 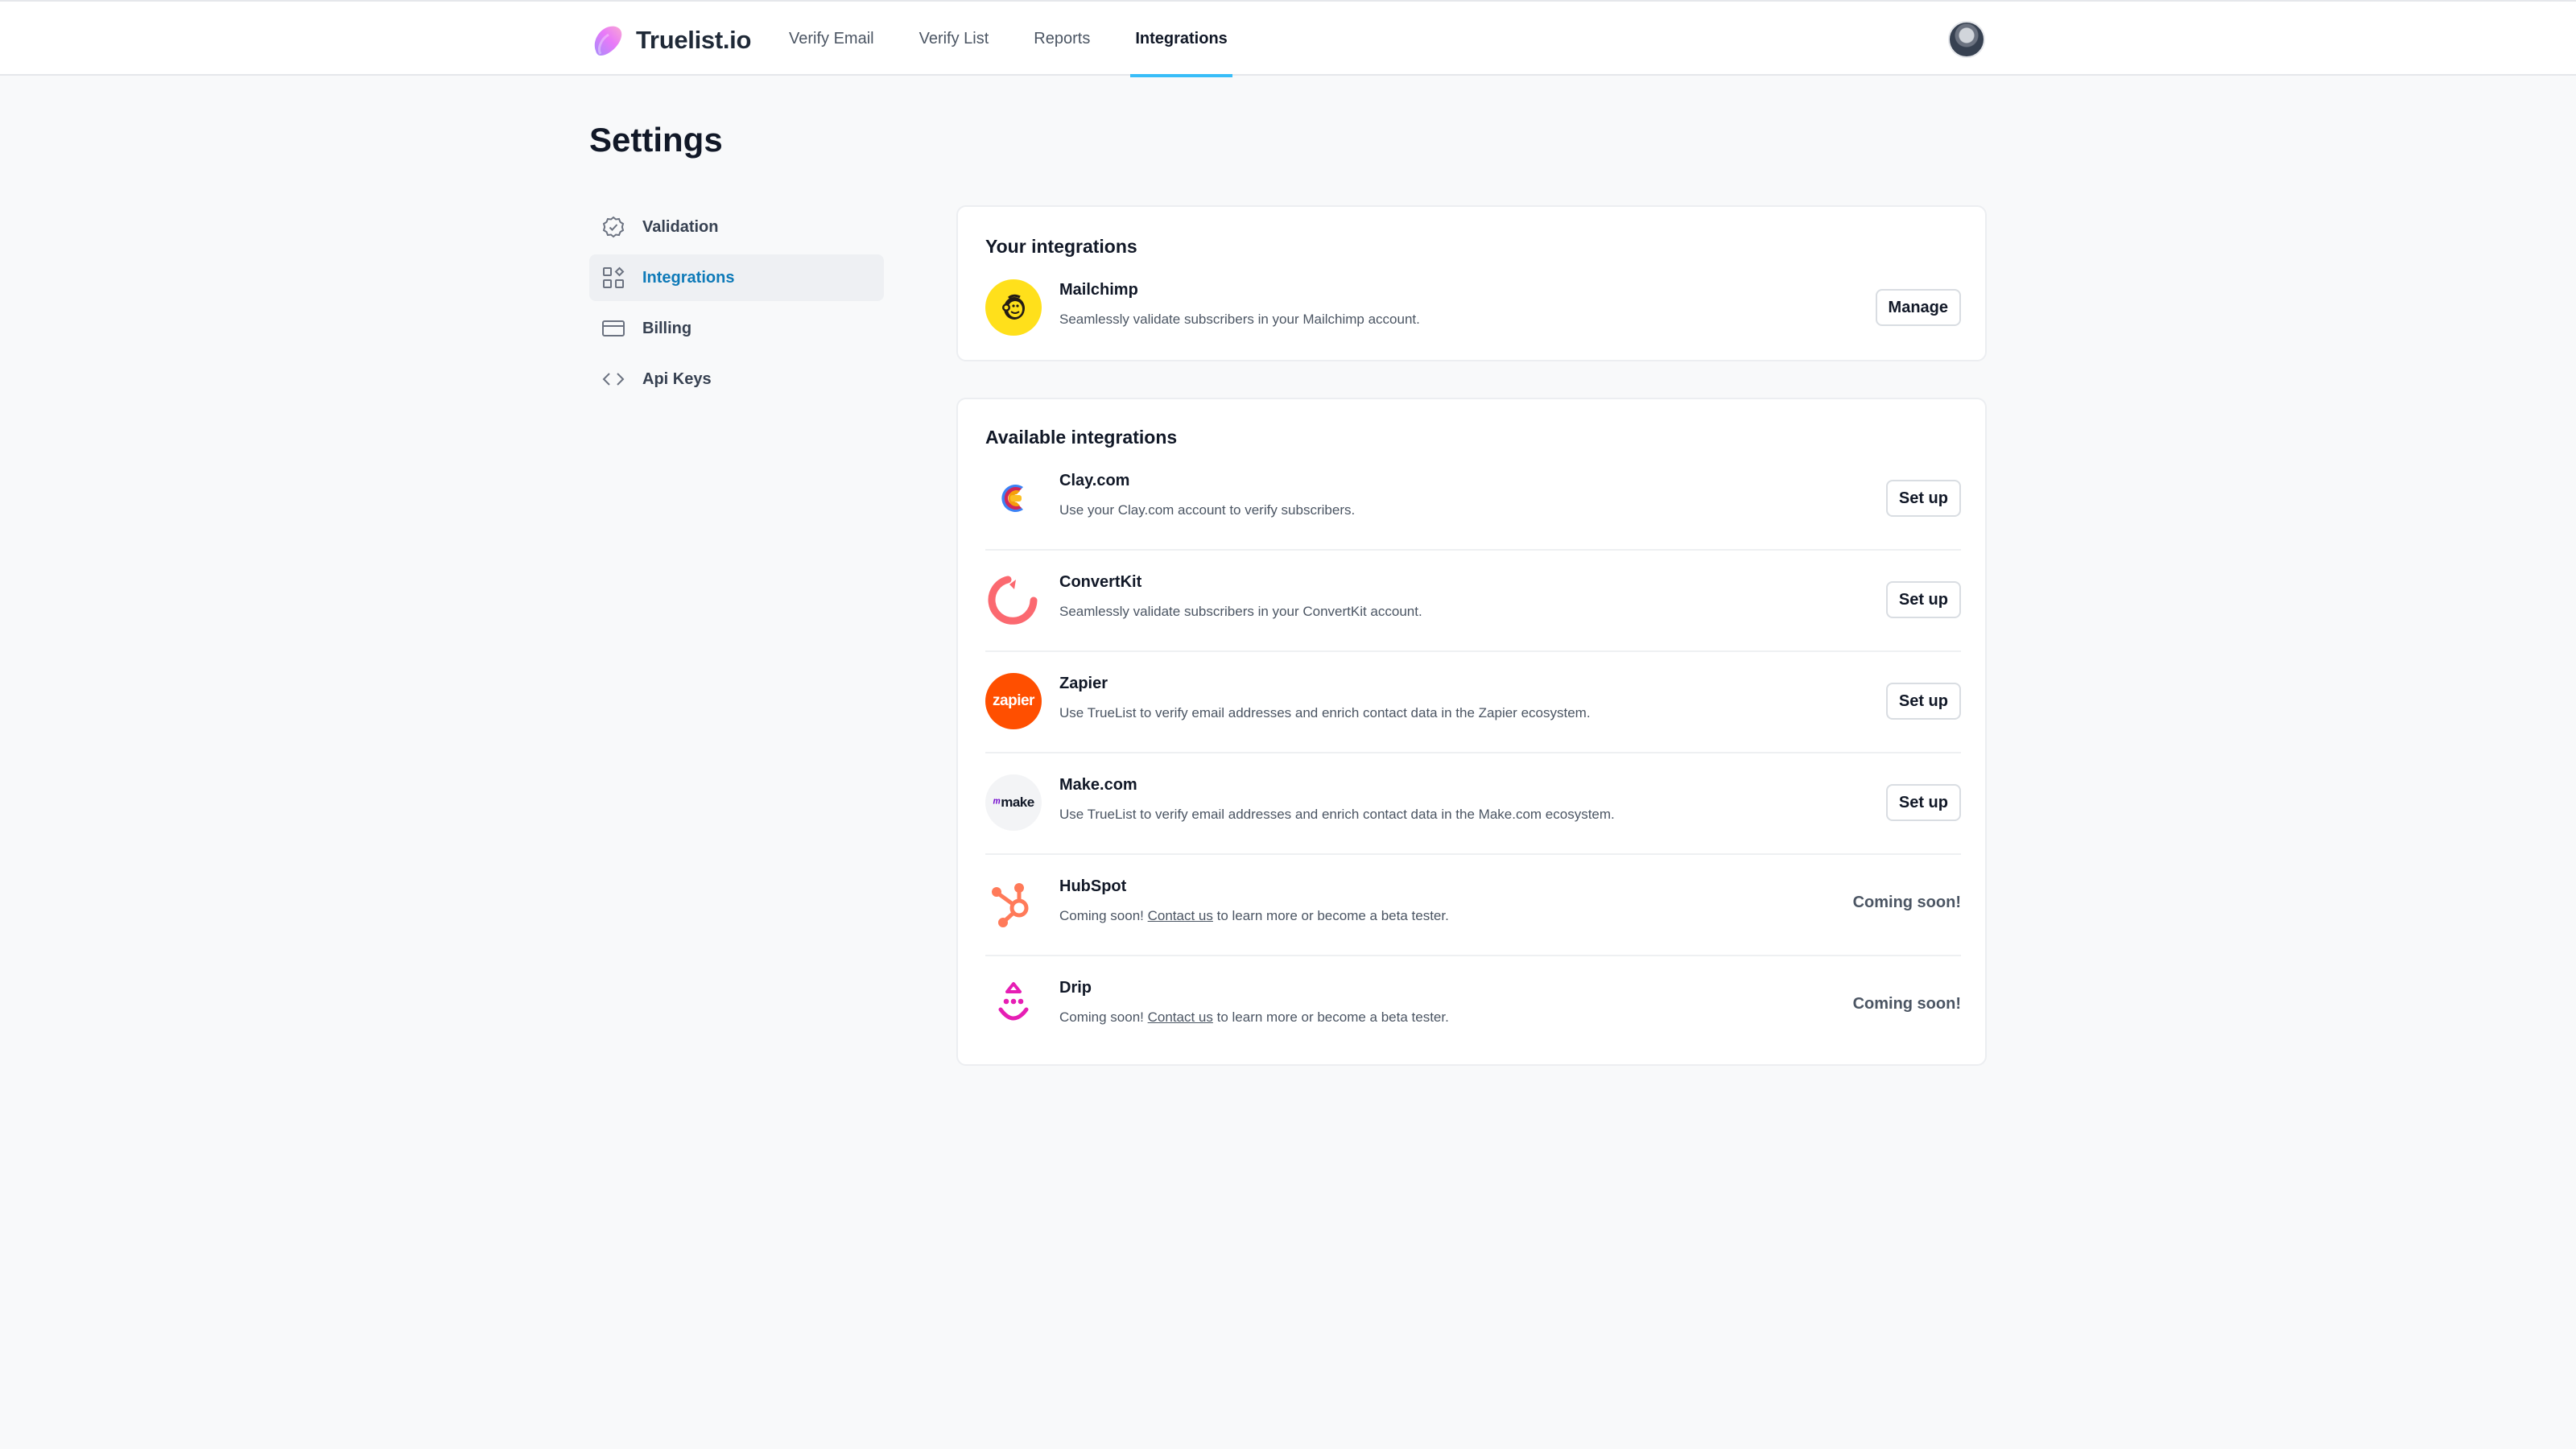 What do you see at coordinates (1181, 39) in the screenshot?
I see `tab-integrations: Integrations` at bounding box center [1181, 39].